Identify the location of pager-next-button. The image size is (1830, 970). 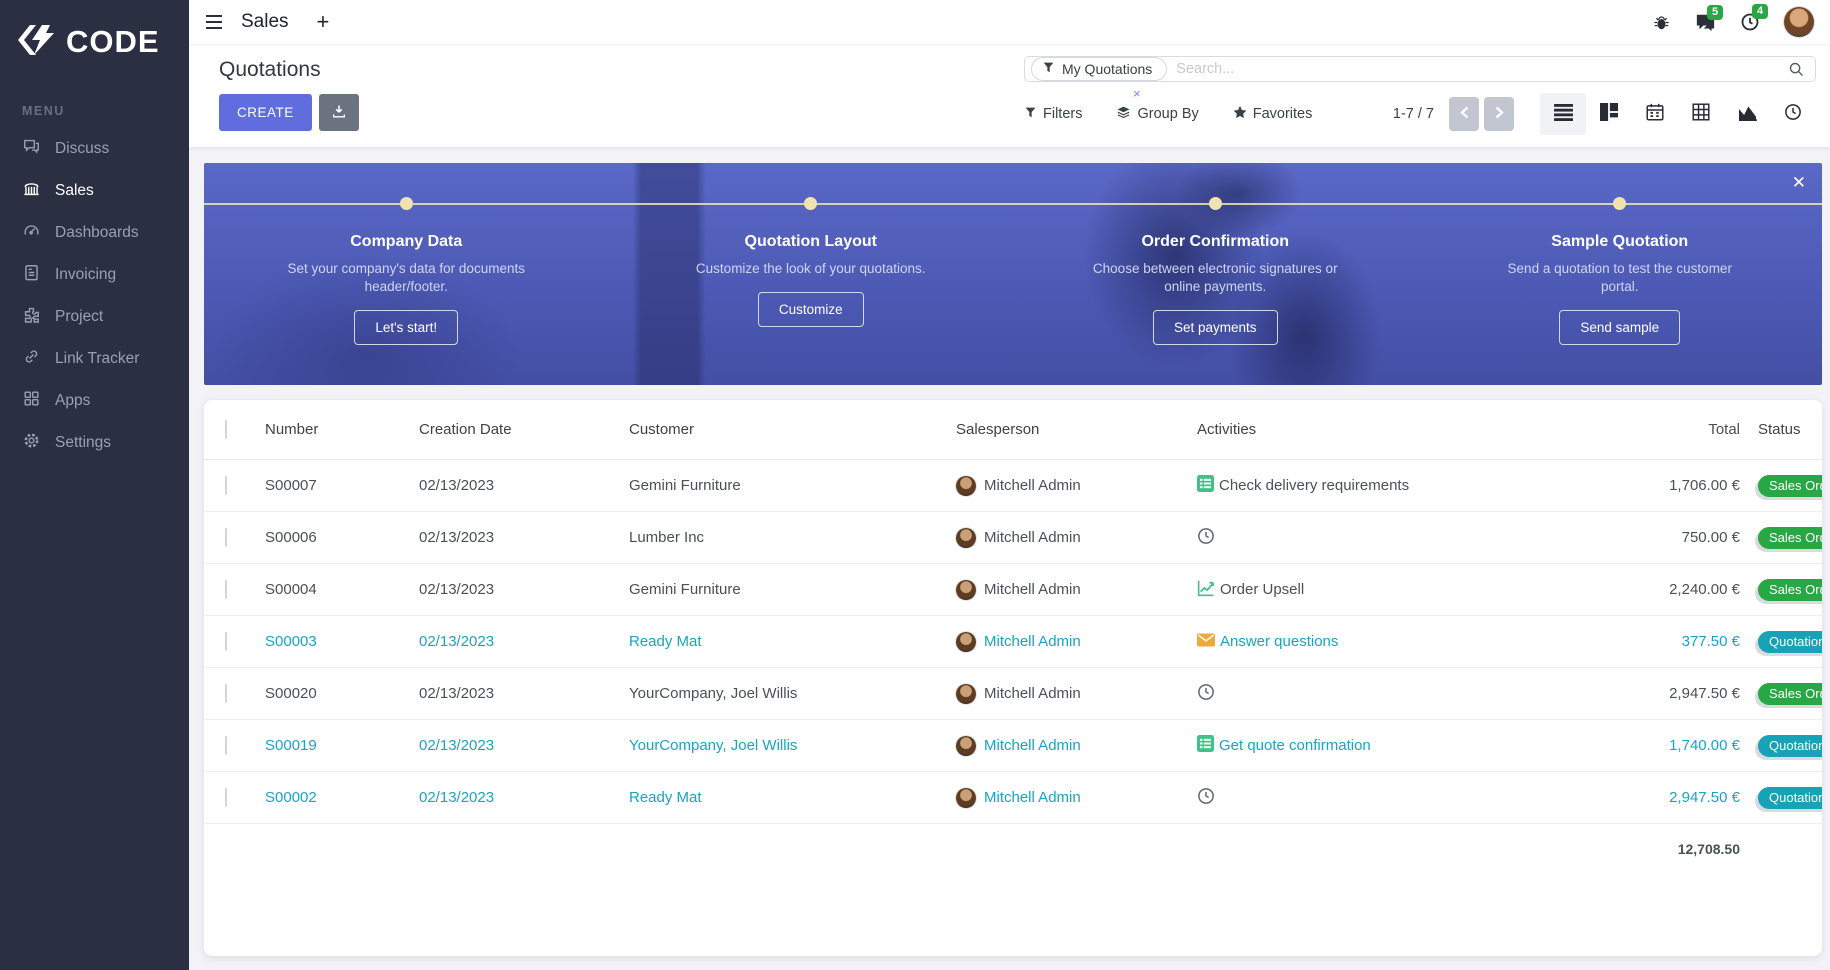
(1499, 114).